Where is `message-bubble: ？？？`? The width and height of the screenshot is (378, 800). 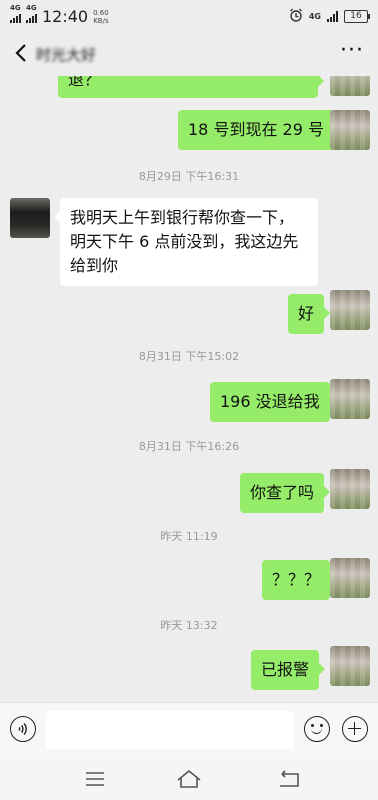 message-bubble: ？？？ is located at coordinates (299, 580).